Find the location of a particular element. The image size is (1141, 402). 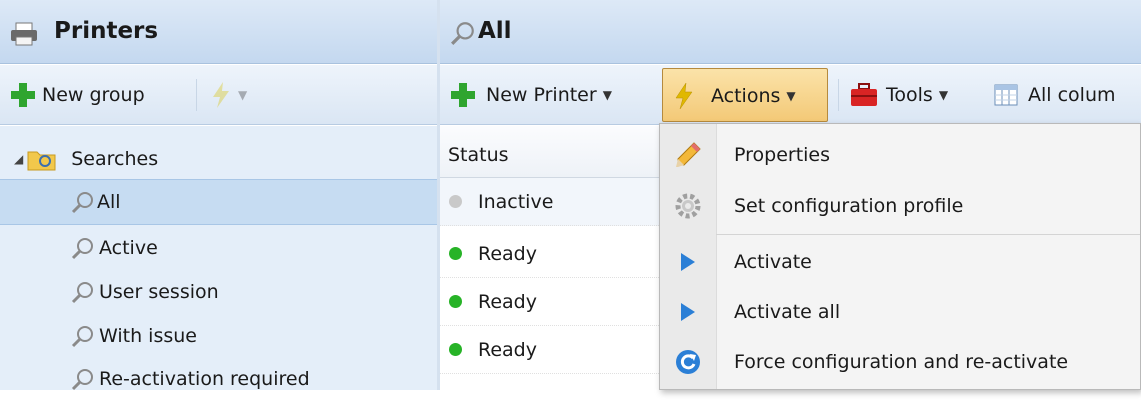

tree-node-searches: ◢ Searches is located at coordinates (218, 159).